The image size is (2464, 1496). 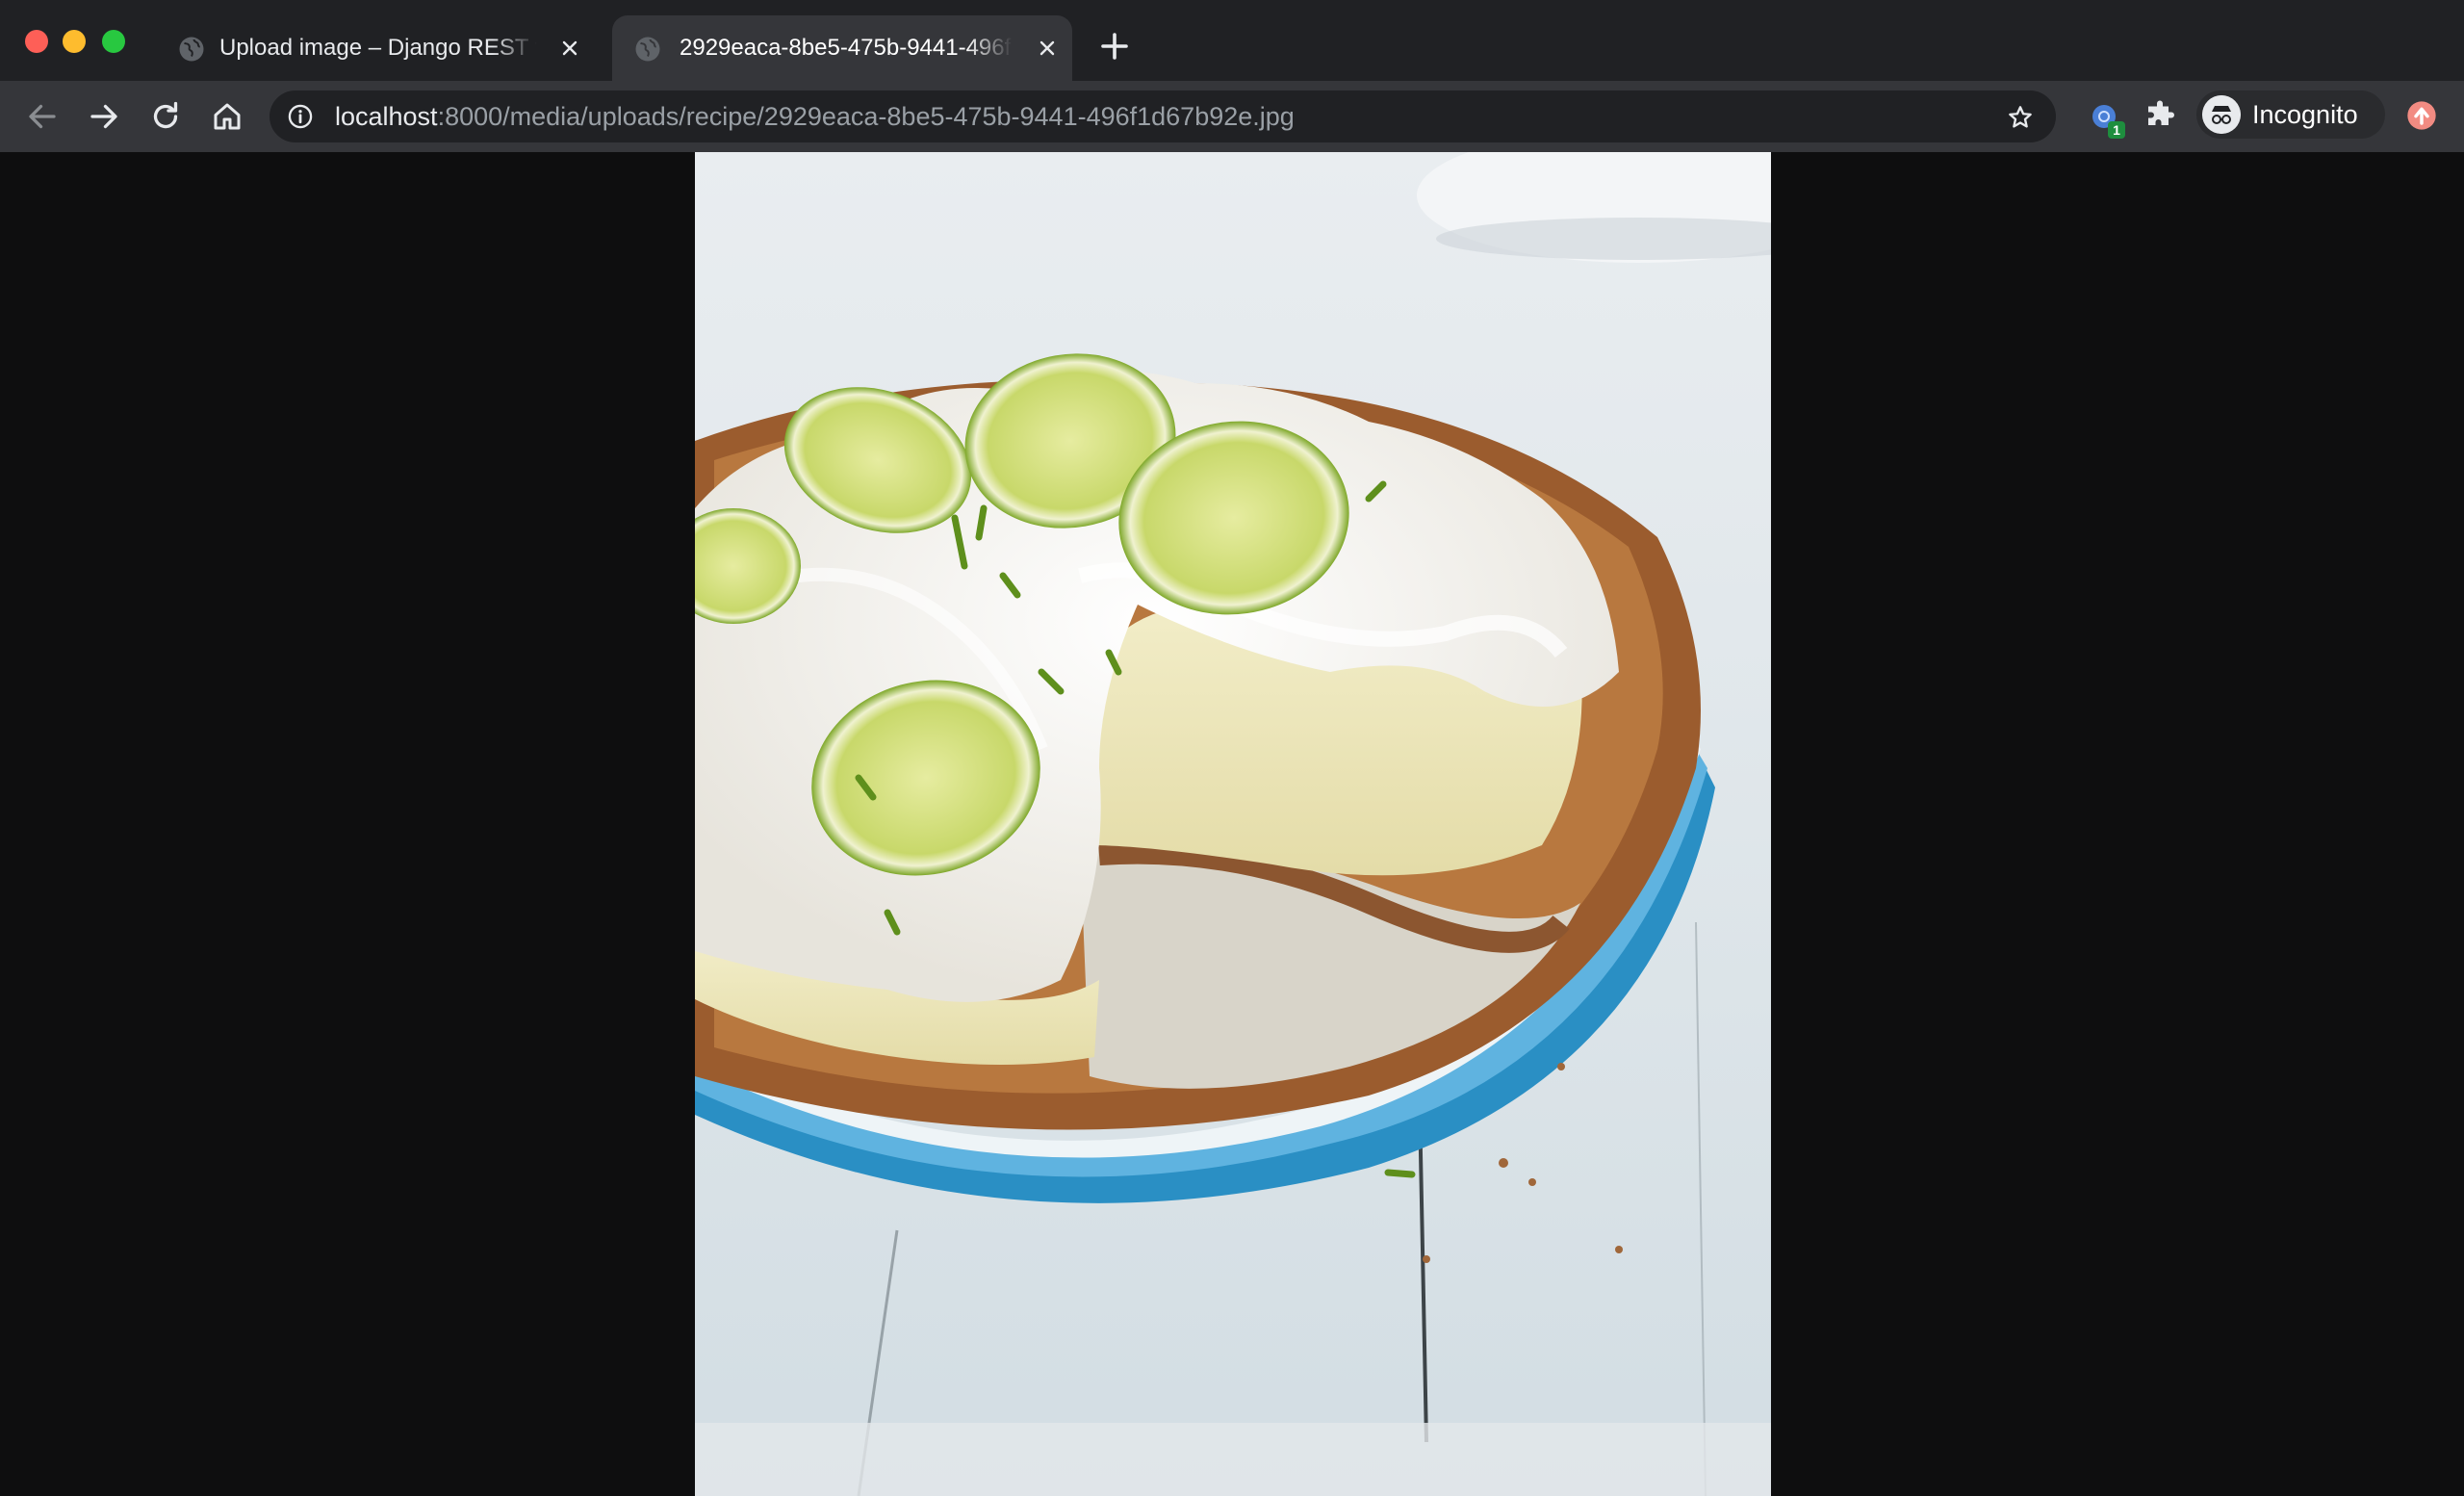 What do you see at coordinates (227, 116) in the screenshot?
I see `home-icon` at bounding box center [227, 116].